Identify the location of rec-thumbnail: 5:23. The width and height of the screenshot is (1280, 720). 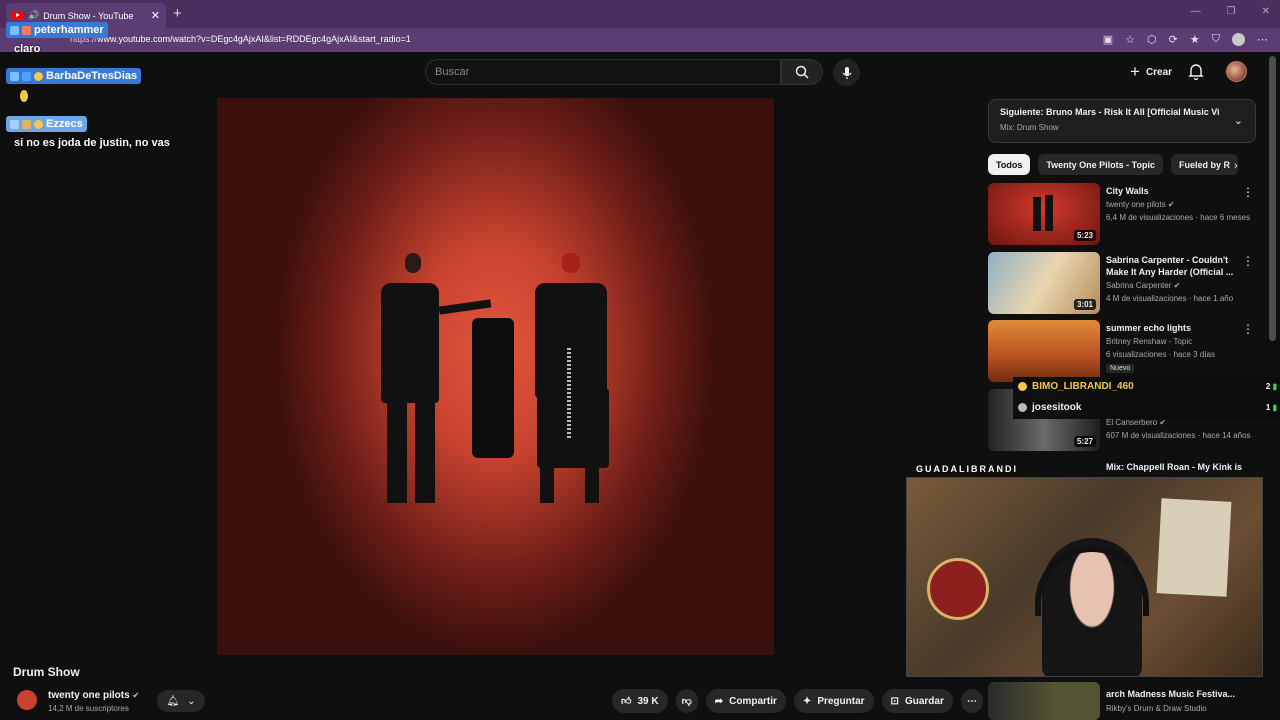
(1044, 214).